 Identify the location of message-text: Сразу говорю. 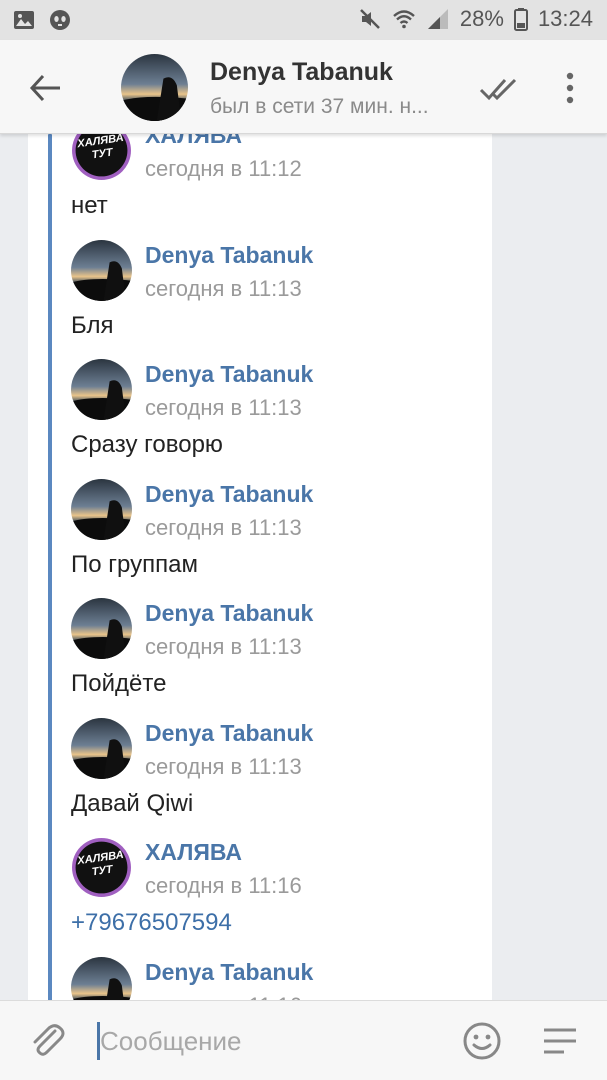
(147, 444).